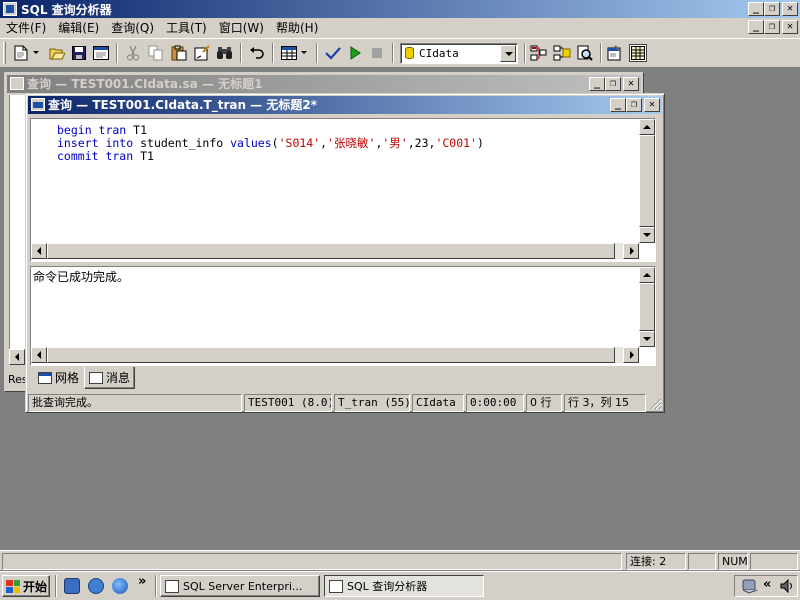 This screenshot has height=600, width=800. What do you see at coordinates (297, 28) in the screenshot?
I see `menu-help: 帮助(H)` at bounding box center [297, 28].